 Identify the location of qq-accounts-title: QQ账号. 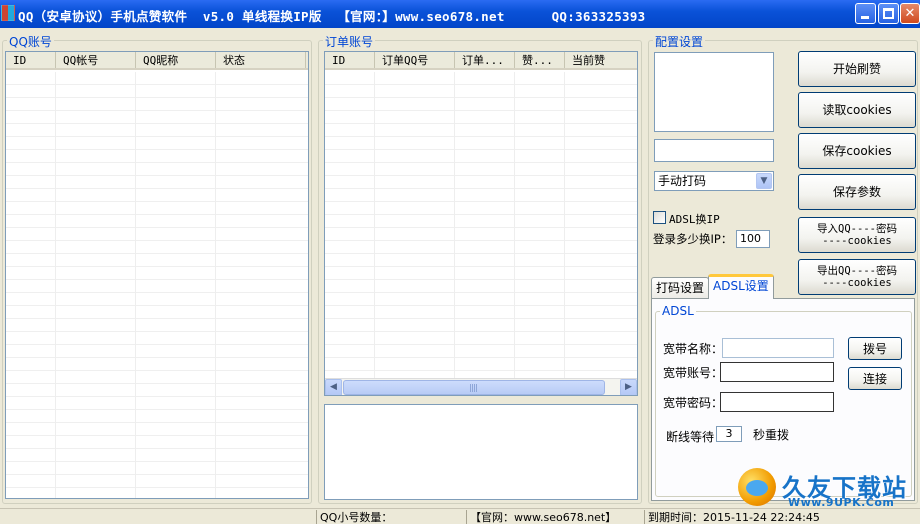
(30, 41).